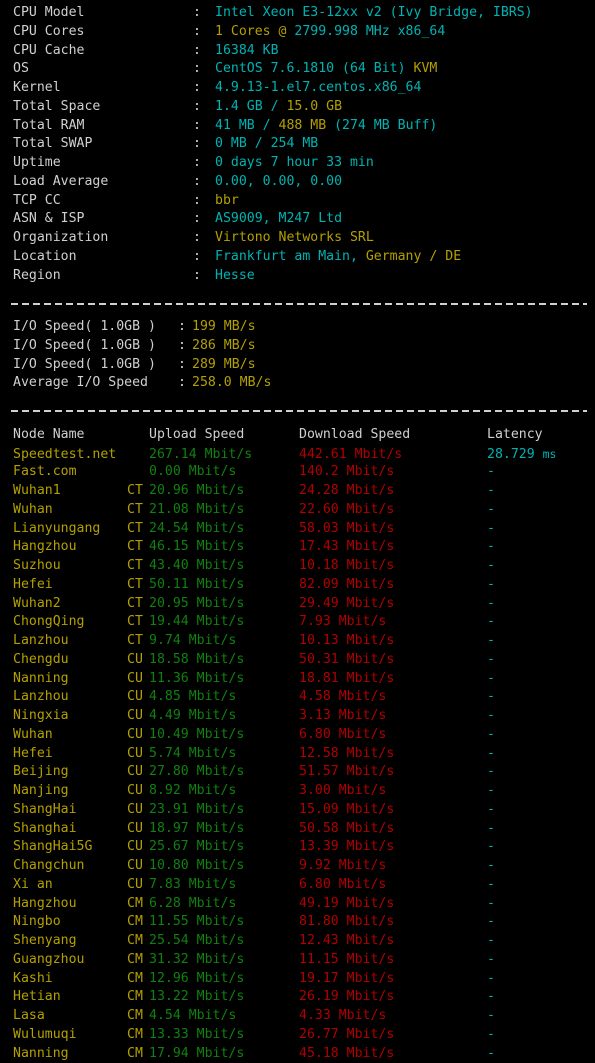  Describe the element at coordinates (63, 641) in the screenshot. I see `cell-node-name: Lanzhou` at that location.